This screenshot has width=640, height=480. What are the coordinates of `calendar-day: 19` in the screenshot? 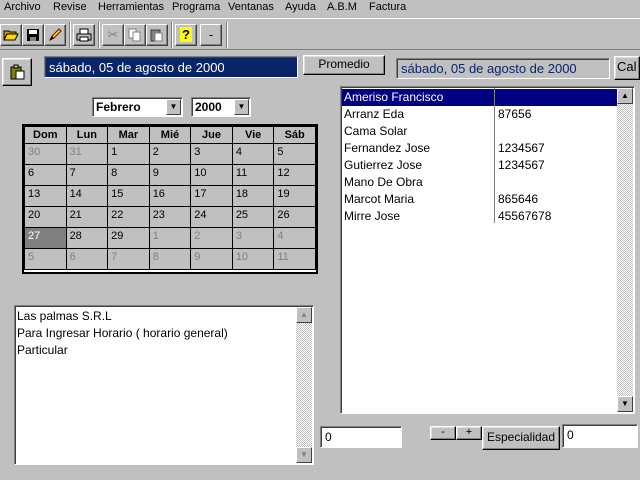 It's located at (294, 196).